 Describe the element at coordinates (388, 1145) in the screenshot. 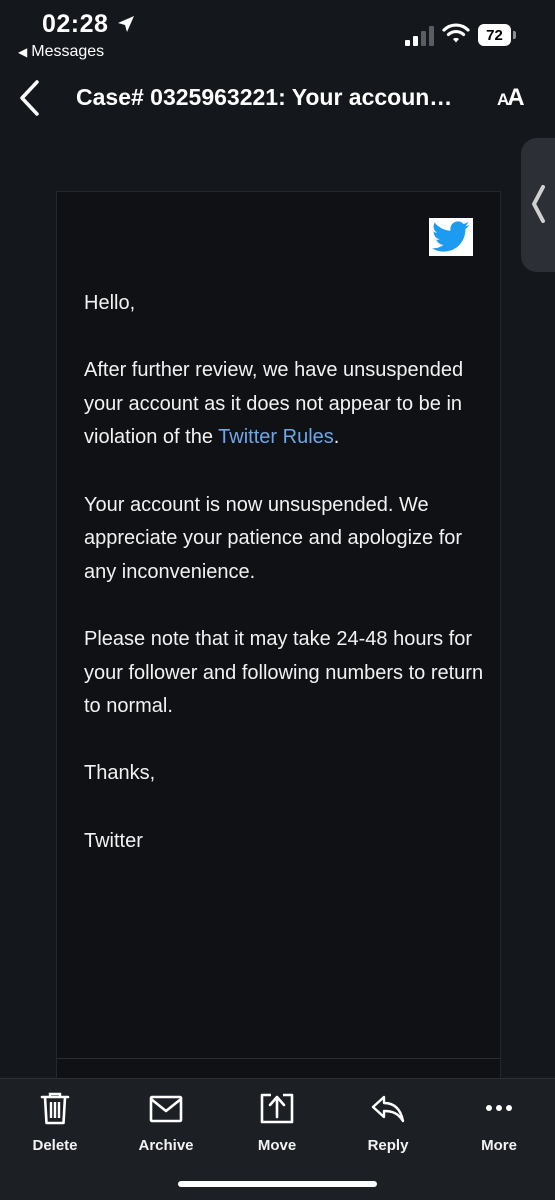

I see `reply-label: Reply` at that location.